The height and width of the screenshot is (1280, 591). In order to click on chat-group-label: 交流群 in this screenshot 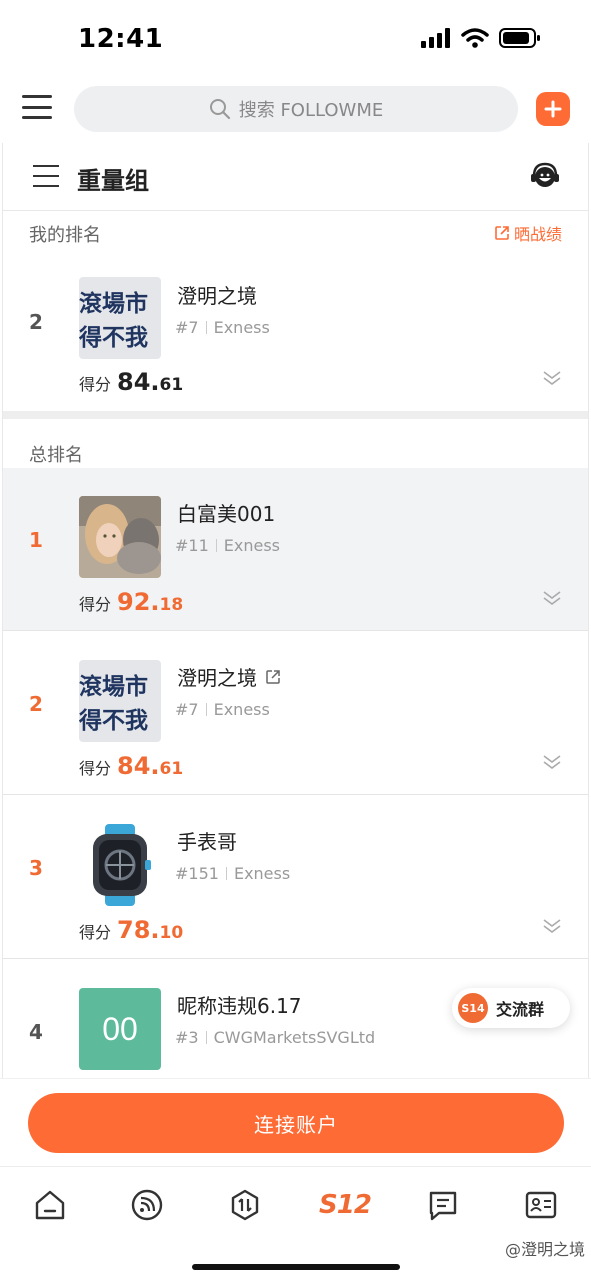, I will do `click(520, 1009)`.